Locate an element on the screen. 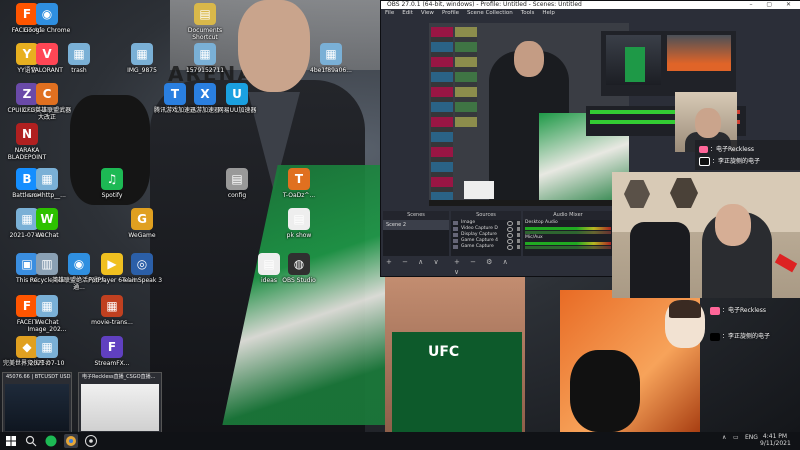  app-icon: C is located at coordinates (47, 94).